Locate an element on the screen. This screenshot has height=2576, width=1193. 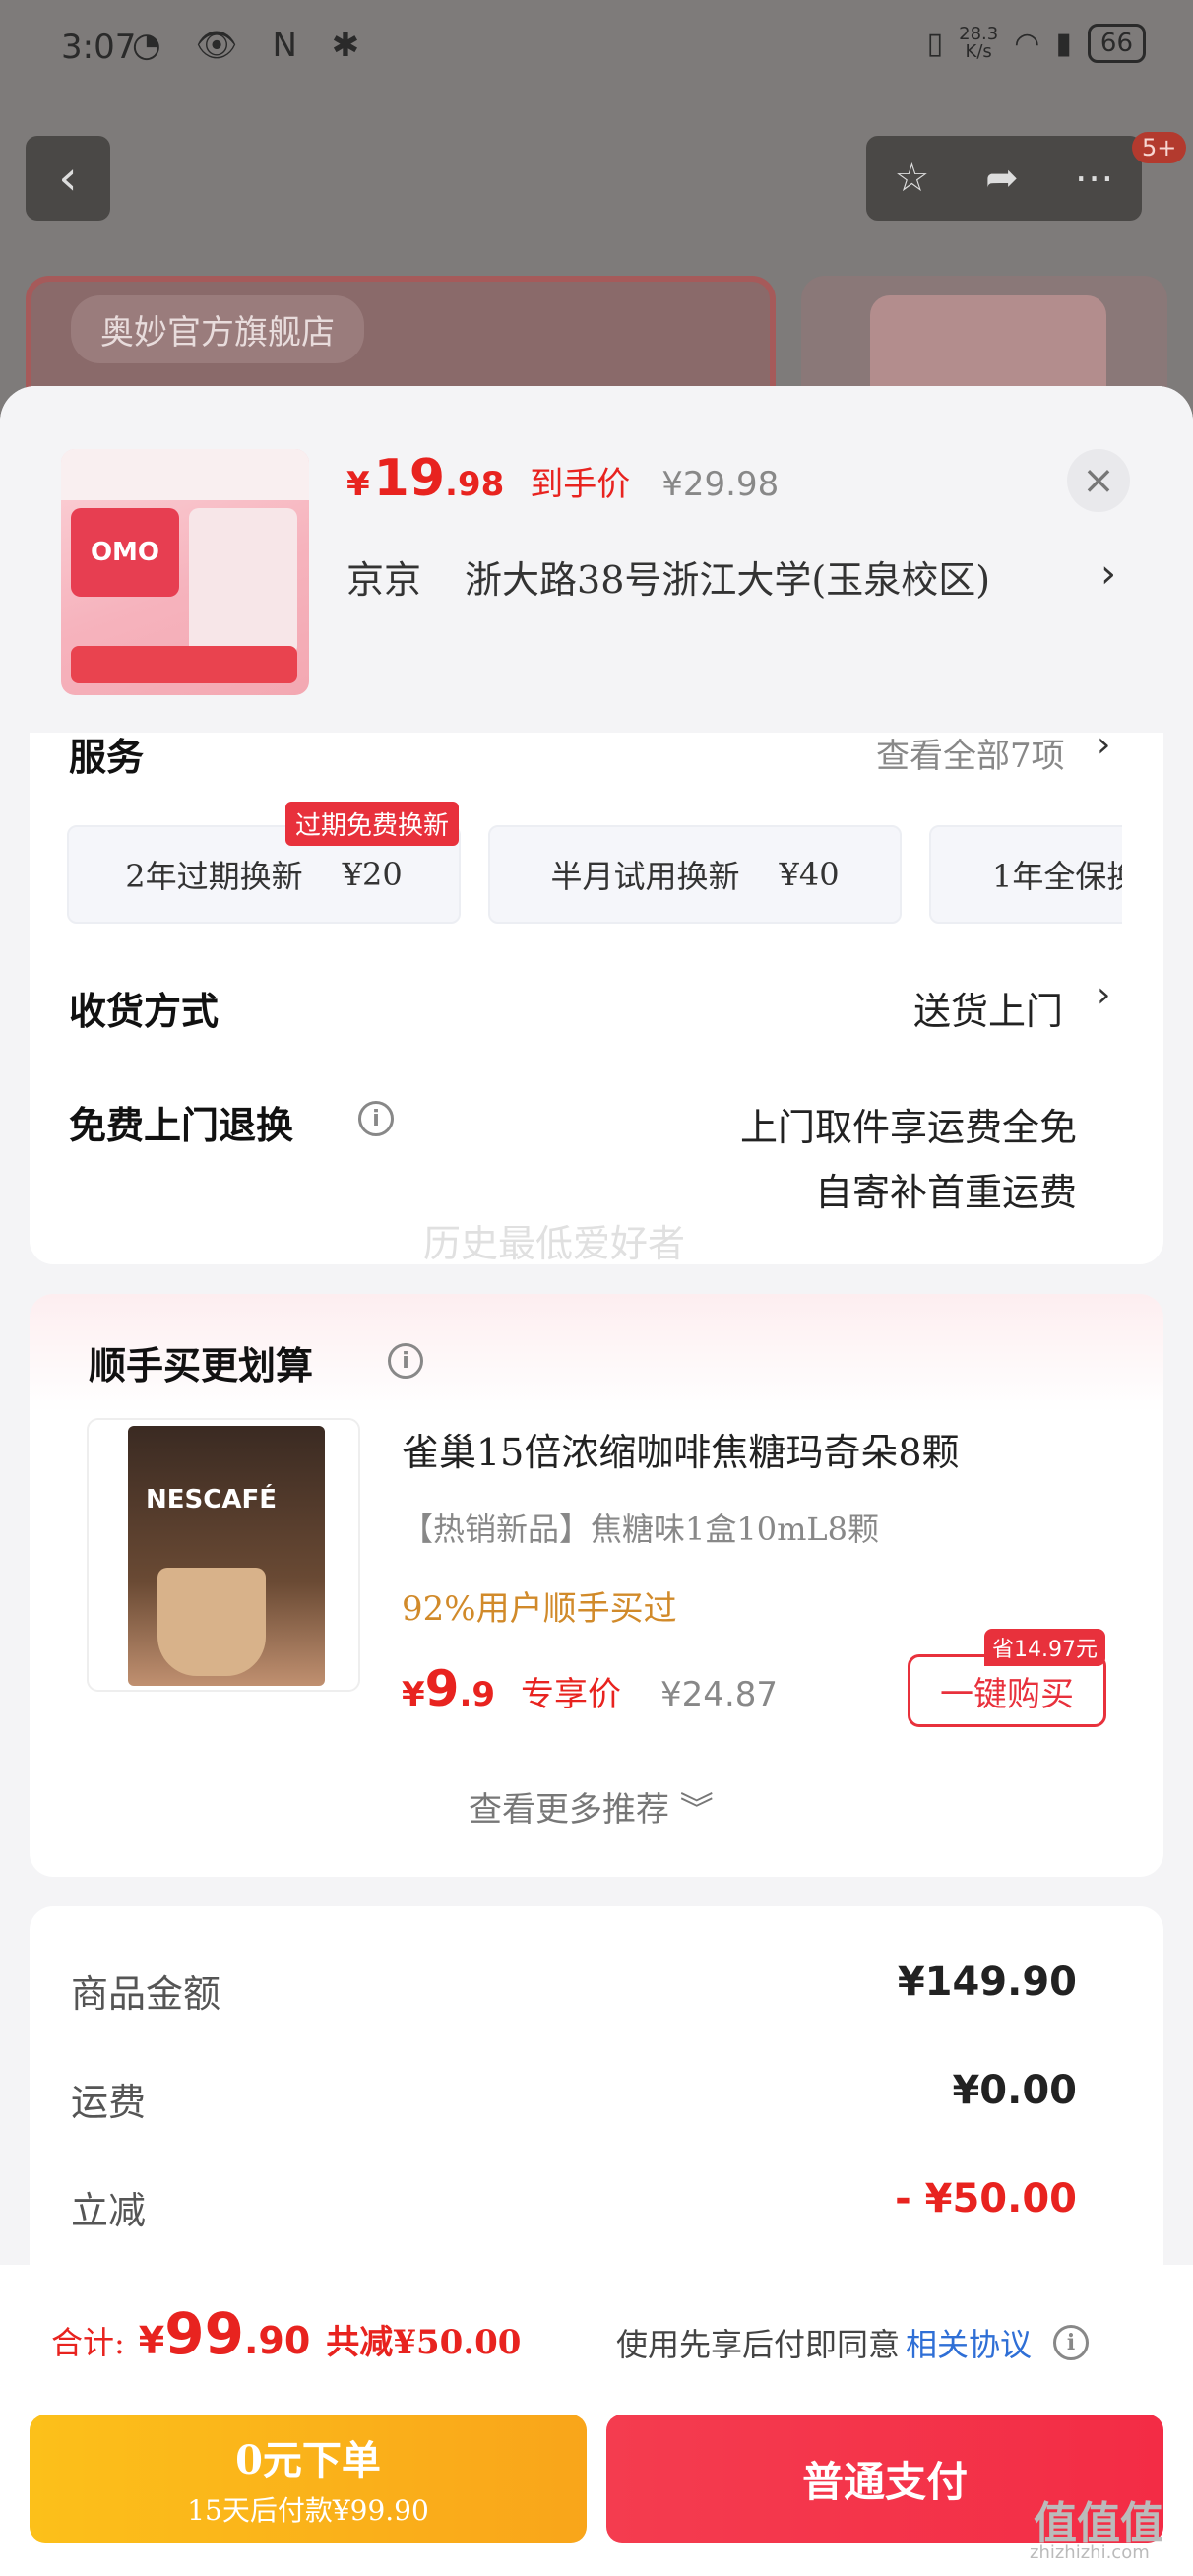
delivery-value: 送货上门 is located at coordinates (925, 1008).